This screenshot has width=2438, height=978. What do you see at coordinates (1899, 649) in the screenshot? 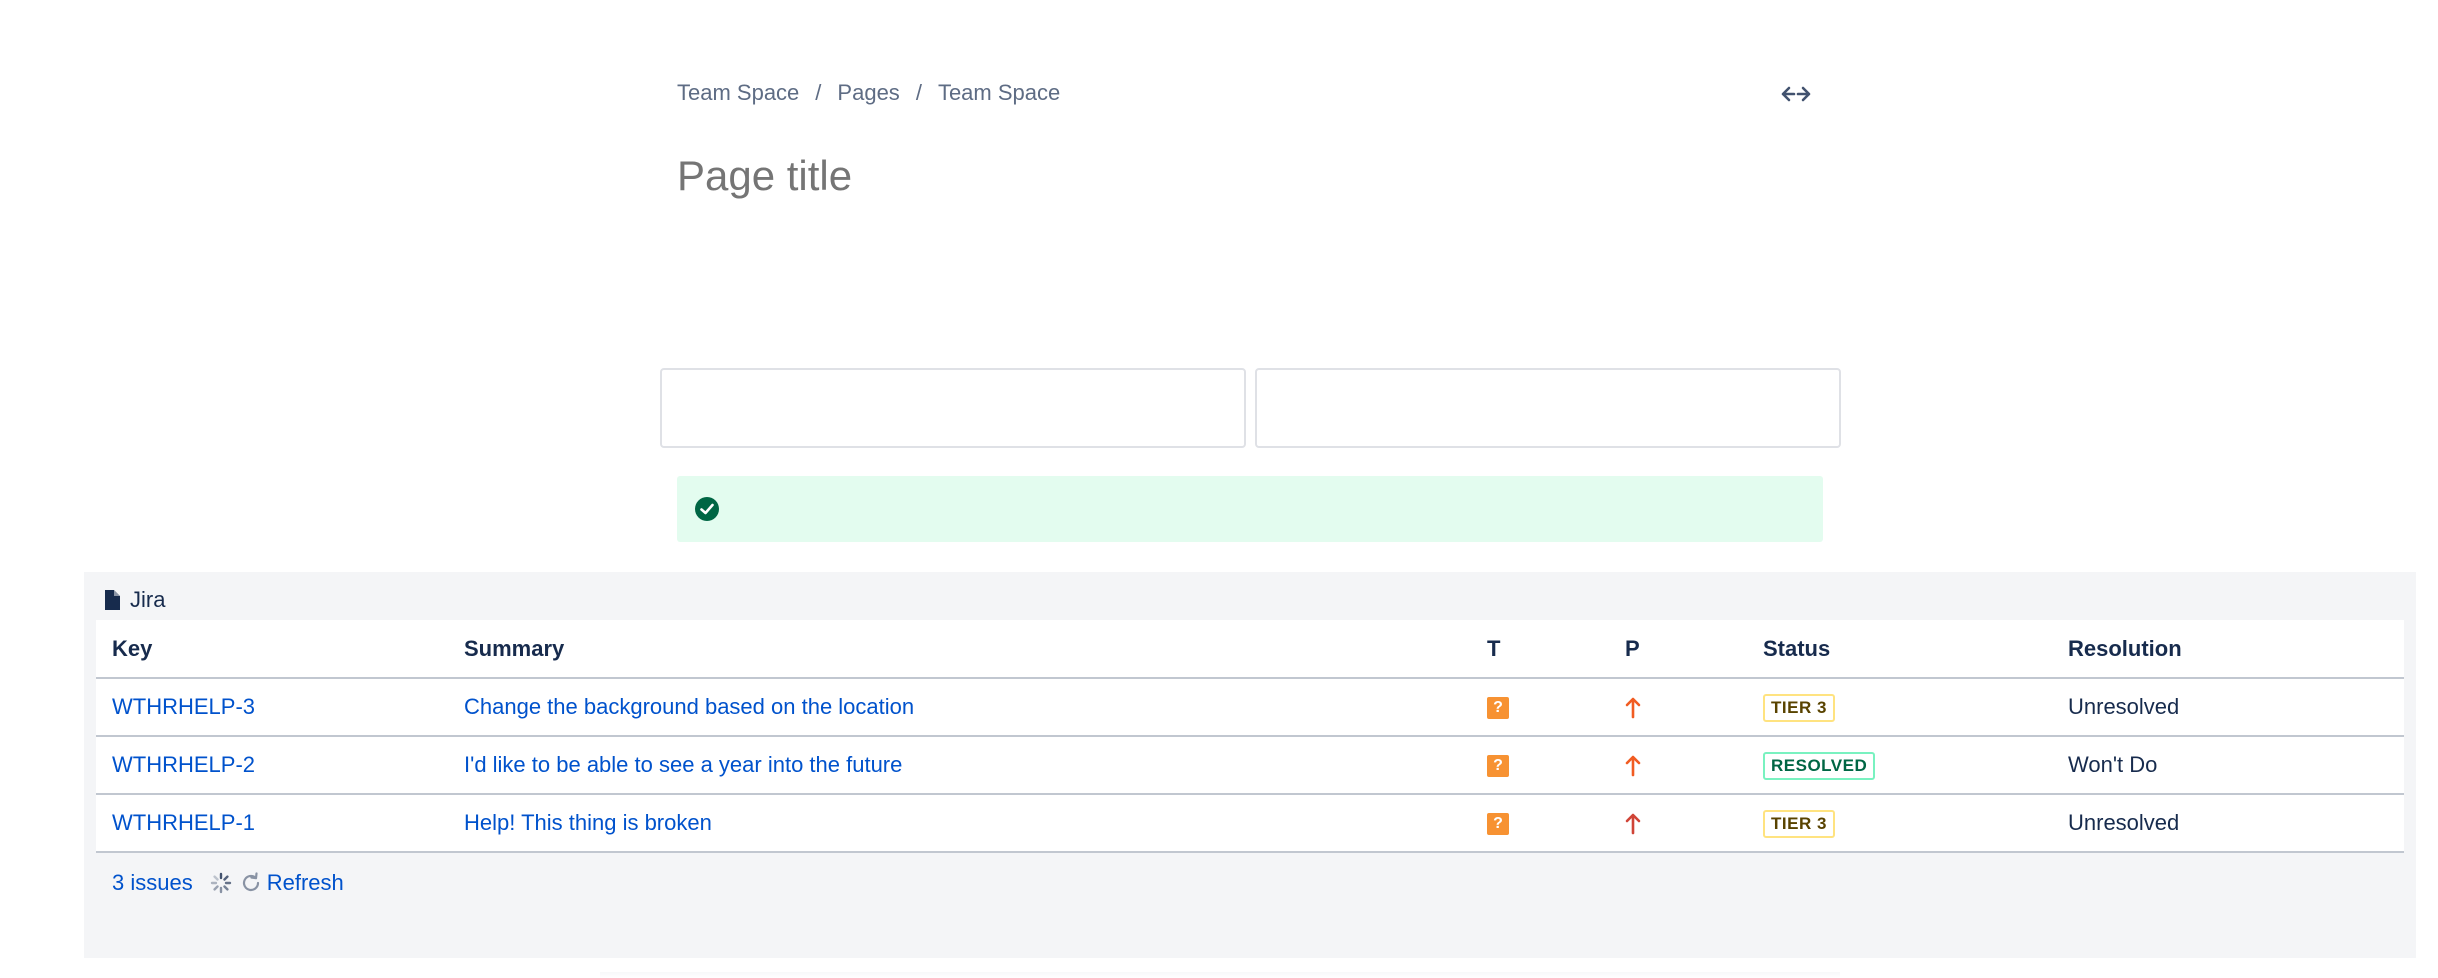
I see `column-header-status: Status` at bounding box center [1899, 649].